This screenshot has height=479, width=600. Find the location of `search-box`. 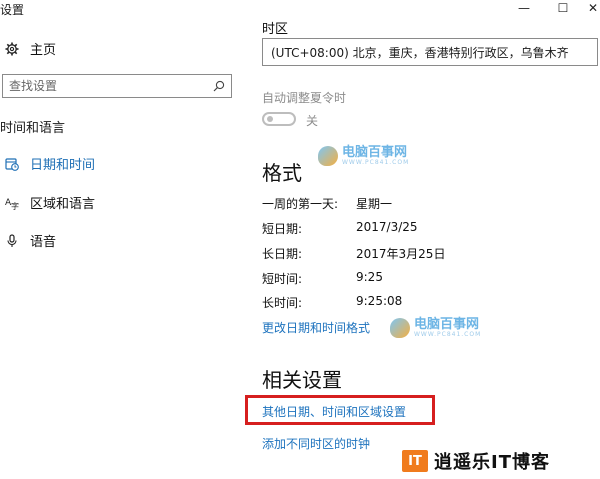

search-box is located at coordinates (117, 86).